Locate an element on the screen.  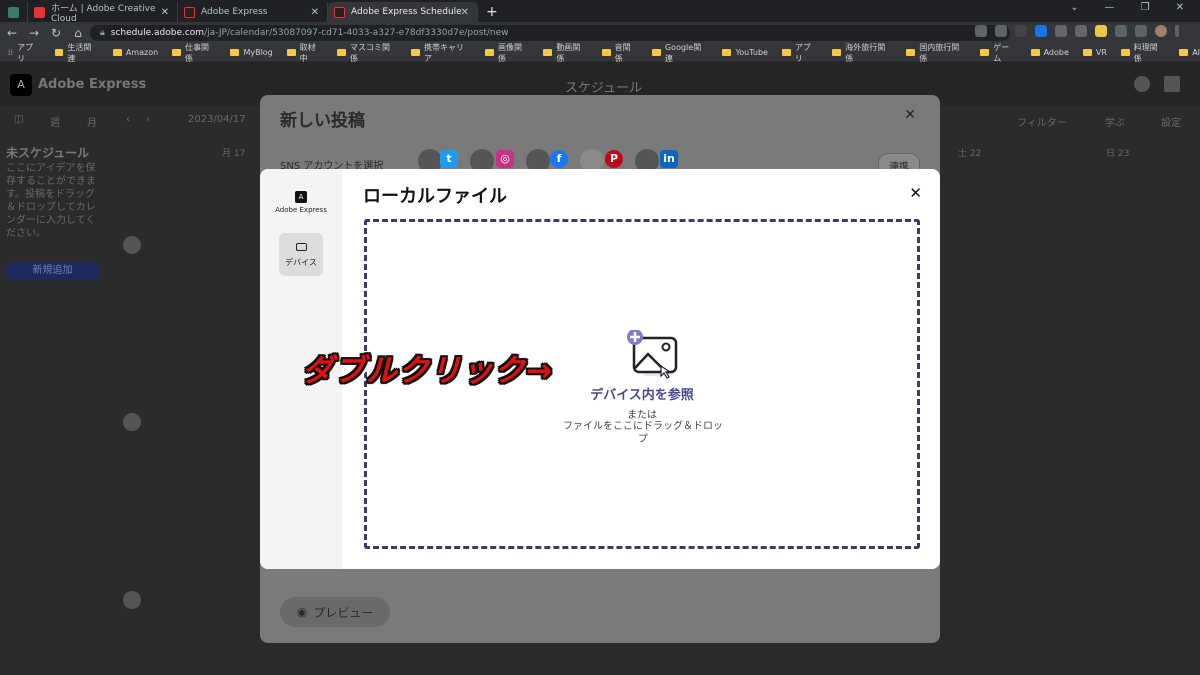
settings-button: 設定 is located at coordinates (1171, 121).